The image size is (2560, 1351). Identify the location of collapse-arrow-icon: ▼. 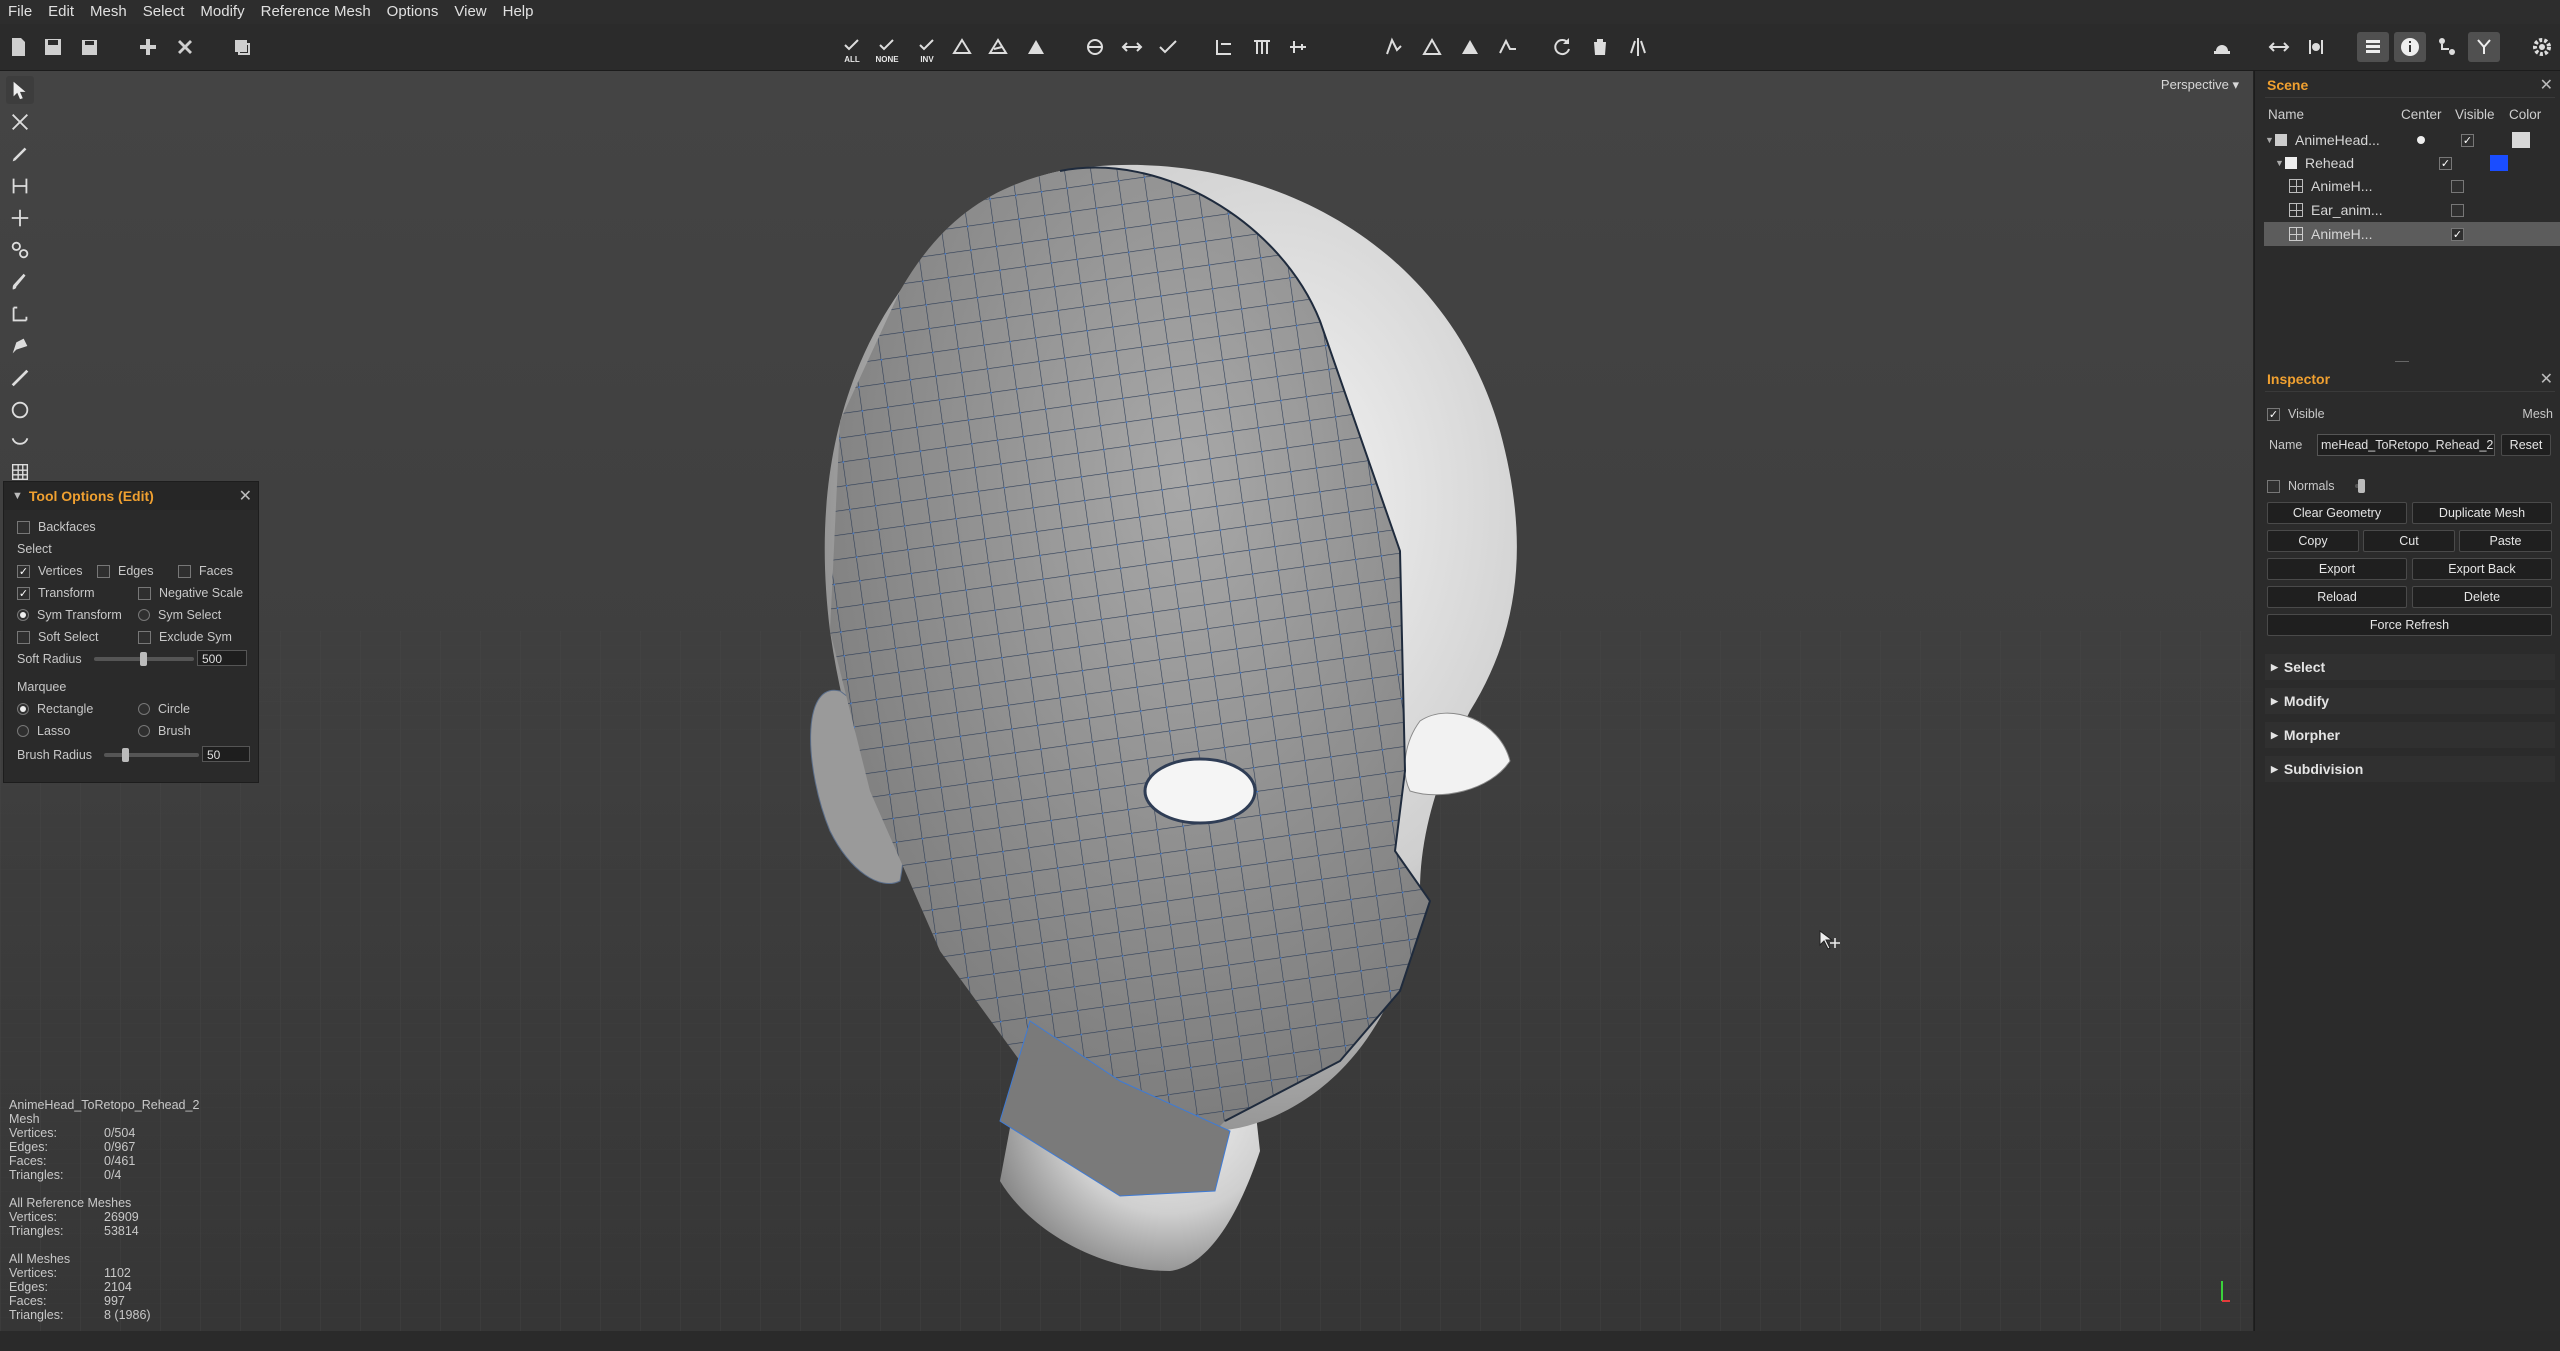
(17, 496).